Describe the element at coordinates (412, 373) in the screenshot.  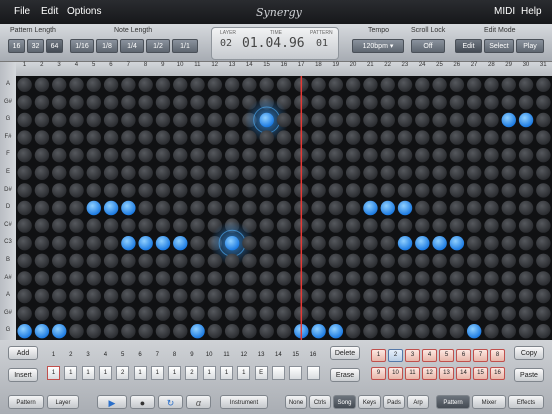
I see `pattern-slot-button: 11` at that location.